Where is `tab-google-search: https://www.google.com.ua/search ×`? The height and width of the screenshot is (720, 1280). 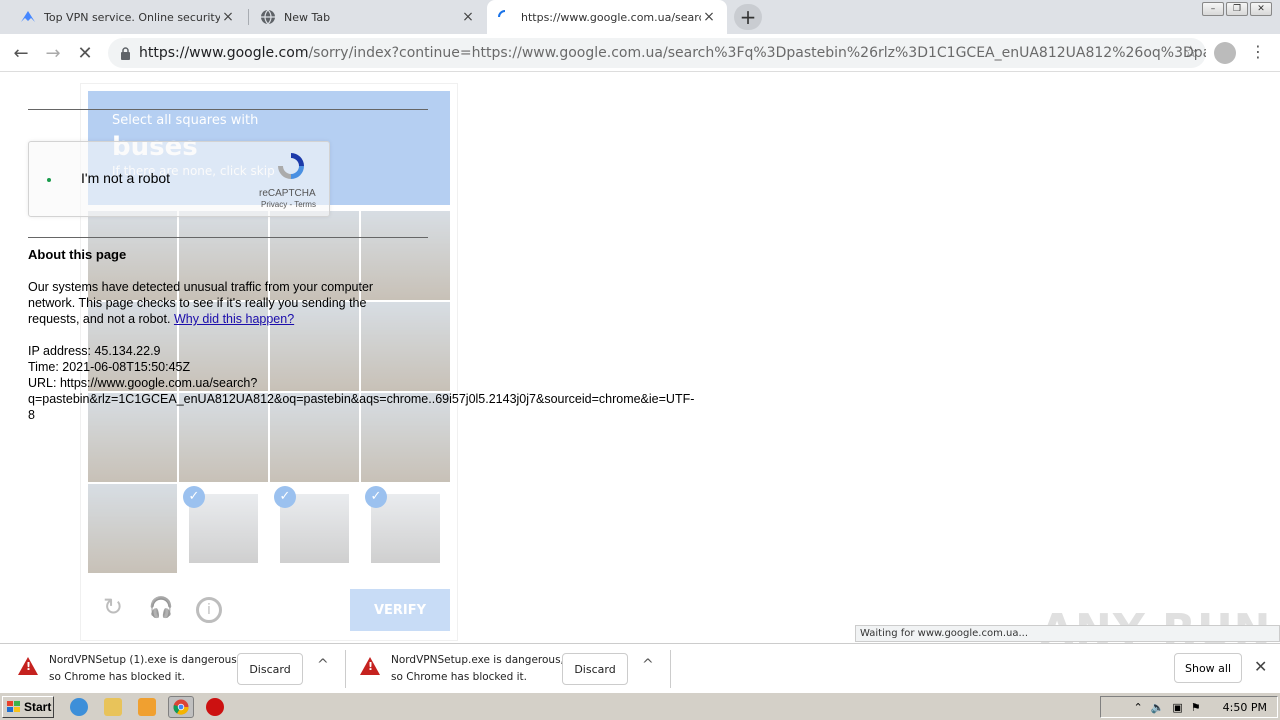 tab-google-search: https://www.google.com.ua/search × is located at coordinates (607, 17).